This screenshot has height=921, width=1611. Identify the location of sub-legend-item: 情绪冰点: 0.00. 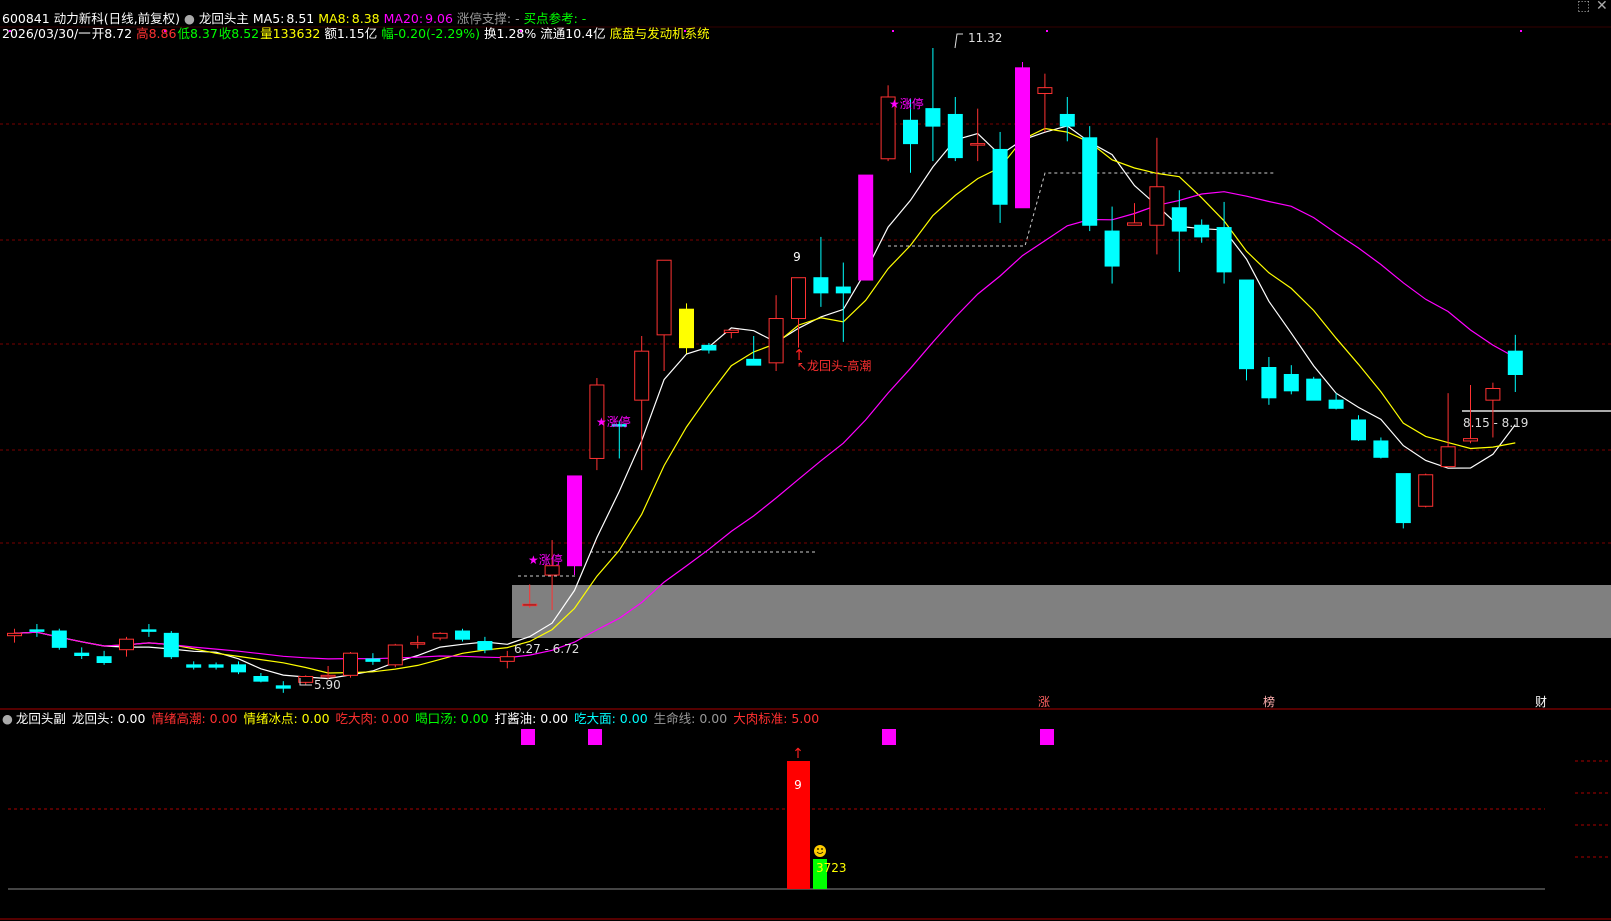
(286, 718).